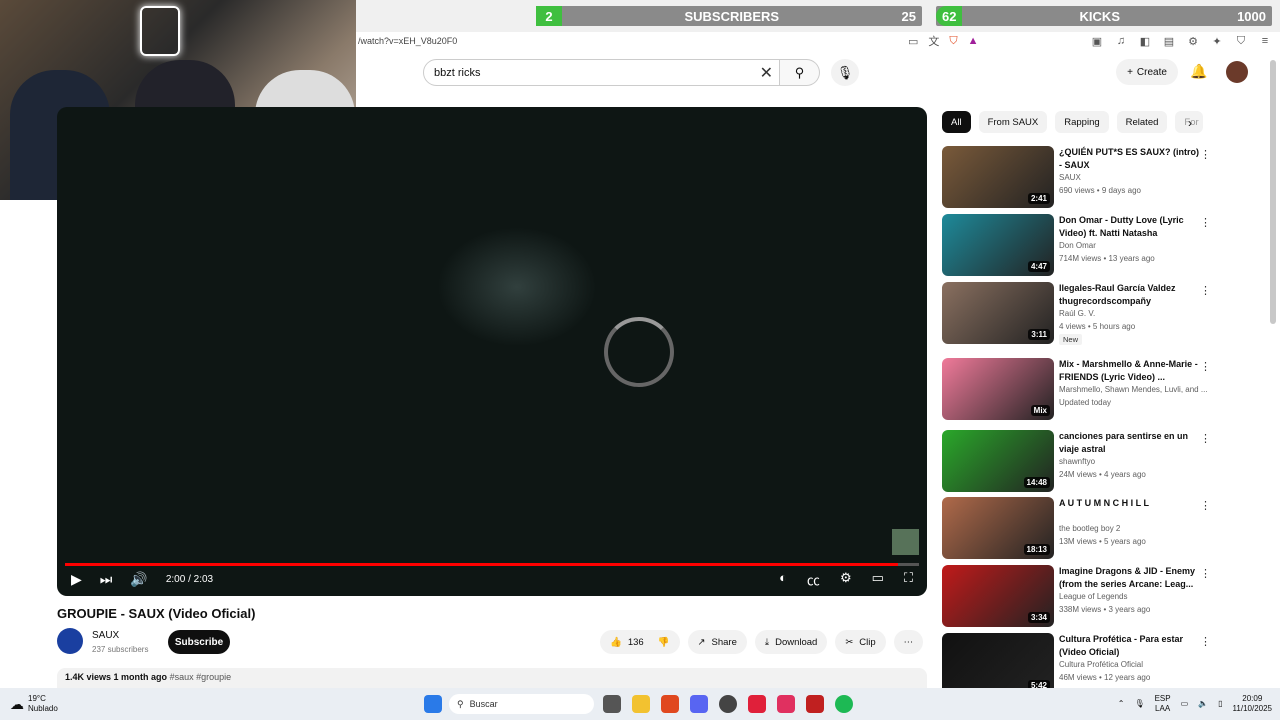  What do you see at coordinates (1169, 41) in the screenshot?
I see `wallet-icon: ▤` at bounding box center [1169, 41].